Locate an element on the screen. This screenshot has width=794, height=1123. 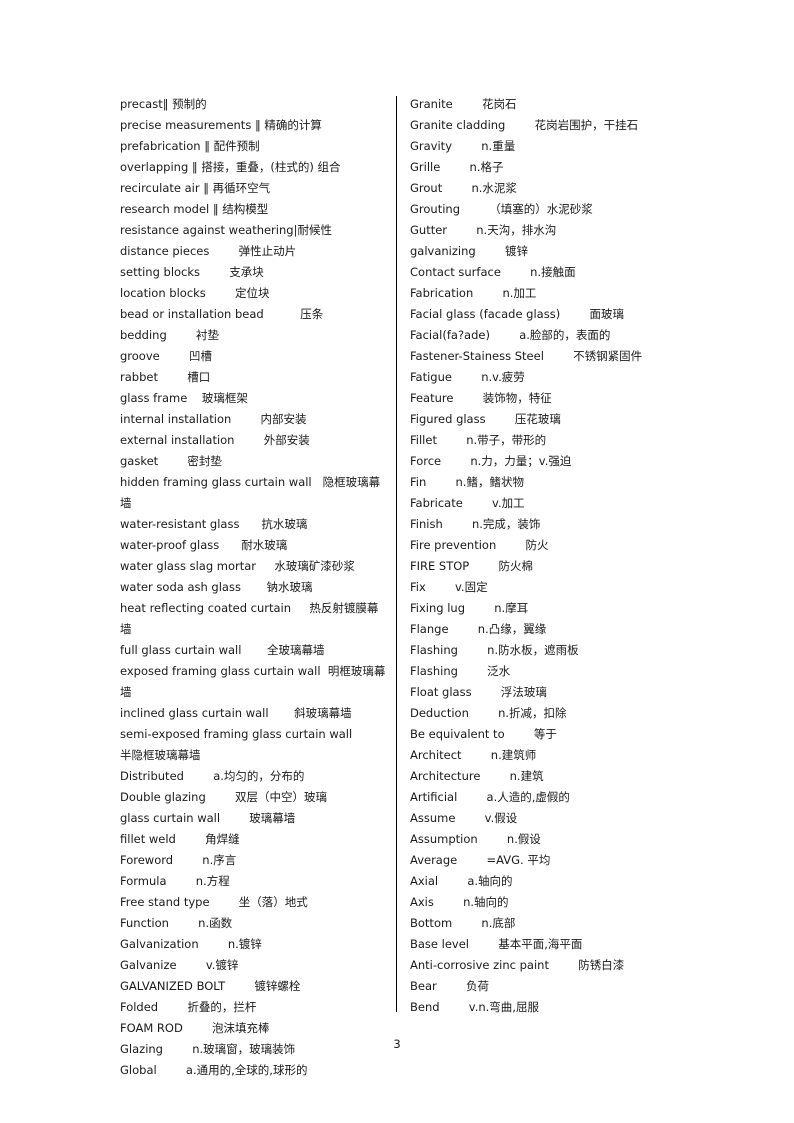
glossary-entry: Fin n.鳍，鳍状物 is located at coordinates (467, 482).